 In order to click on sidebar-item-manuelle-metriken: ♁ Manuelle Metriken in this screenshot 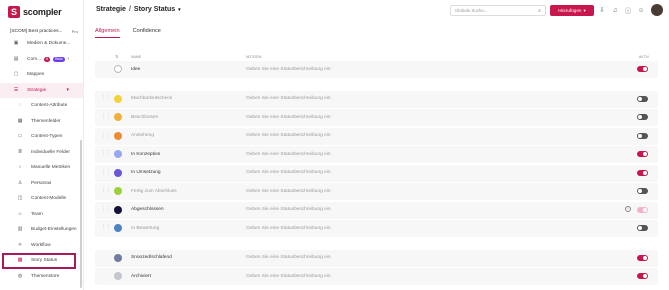, I will do `click(41, 168)`.